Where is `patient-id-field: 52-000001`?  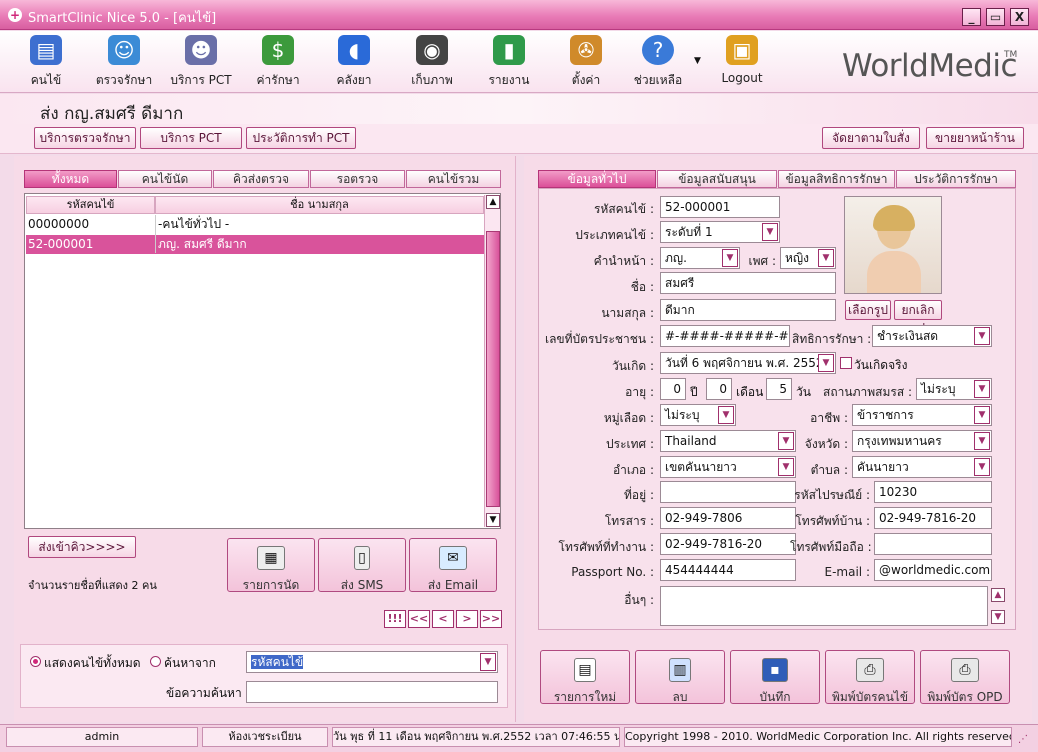
patient-id-field: 52-000001 is located at coordinates (720, 207).